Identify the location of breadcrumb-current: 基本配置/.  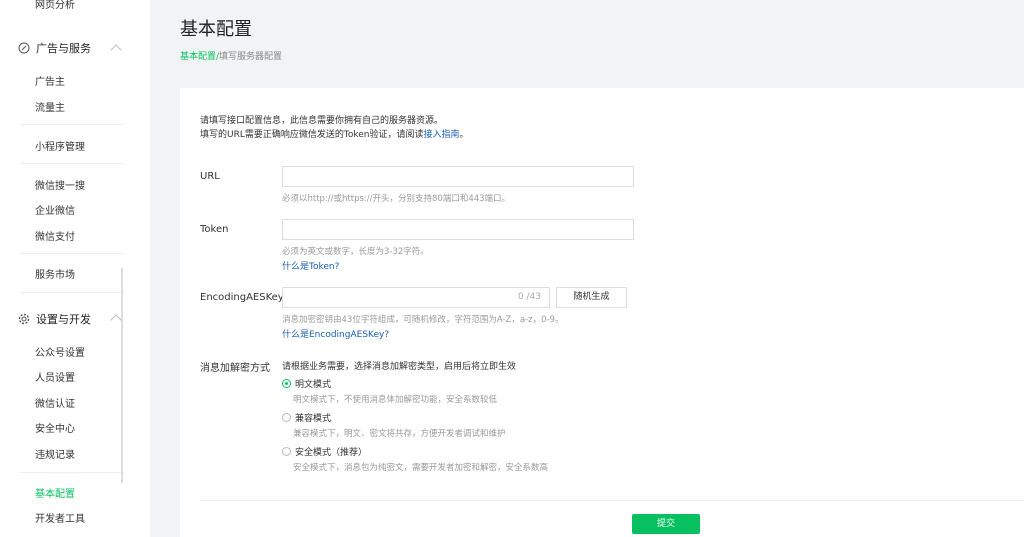
(199, 55).